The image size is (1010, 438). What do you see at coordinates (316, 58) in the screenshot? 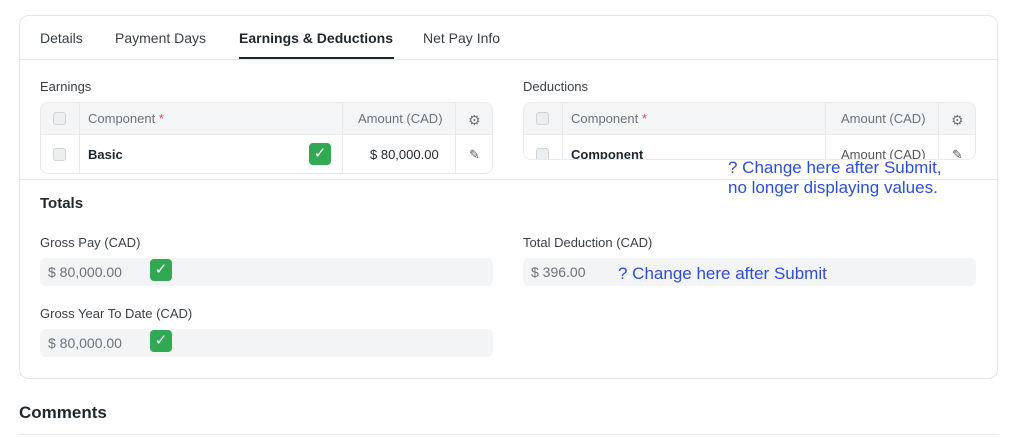
I see `active-tab-indicator` at bounding box center [316, 58].